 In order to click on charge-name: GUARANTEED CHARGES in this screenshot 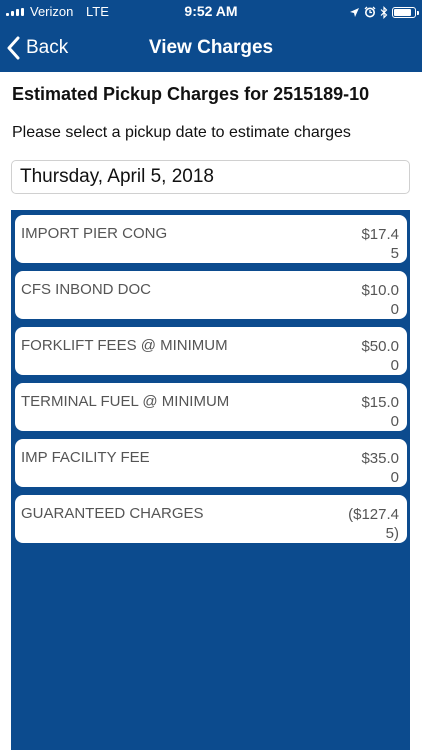, I will do `click(112, 513)`.